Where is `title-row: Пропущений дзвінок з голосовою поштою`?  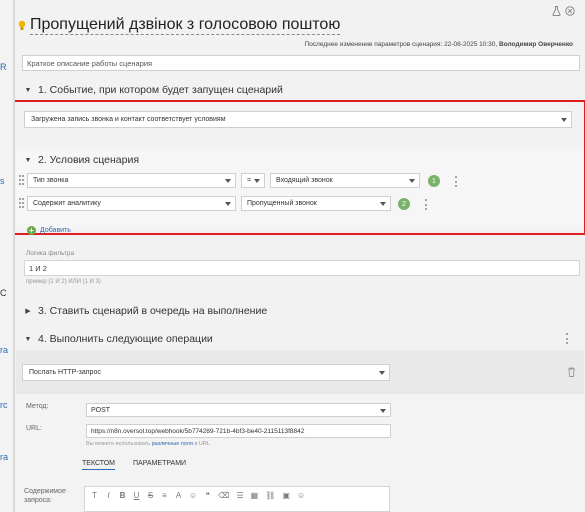
title-row: Пропущений дзвінок з голосовою поштою is located at coordinates (179, 25).